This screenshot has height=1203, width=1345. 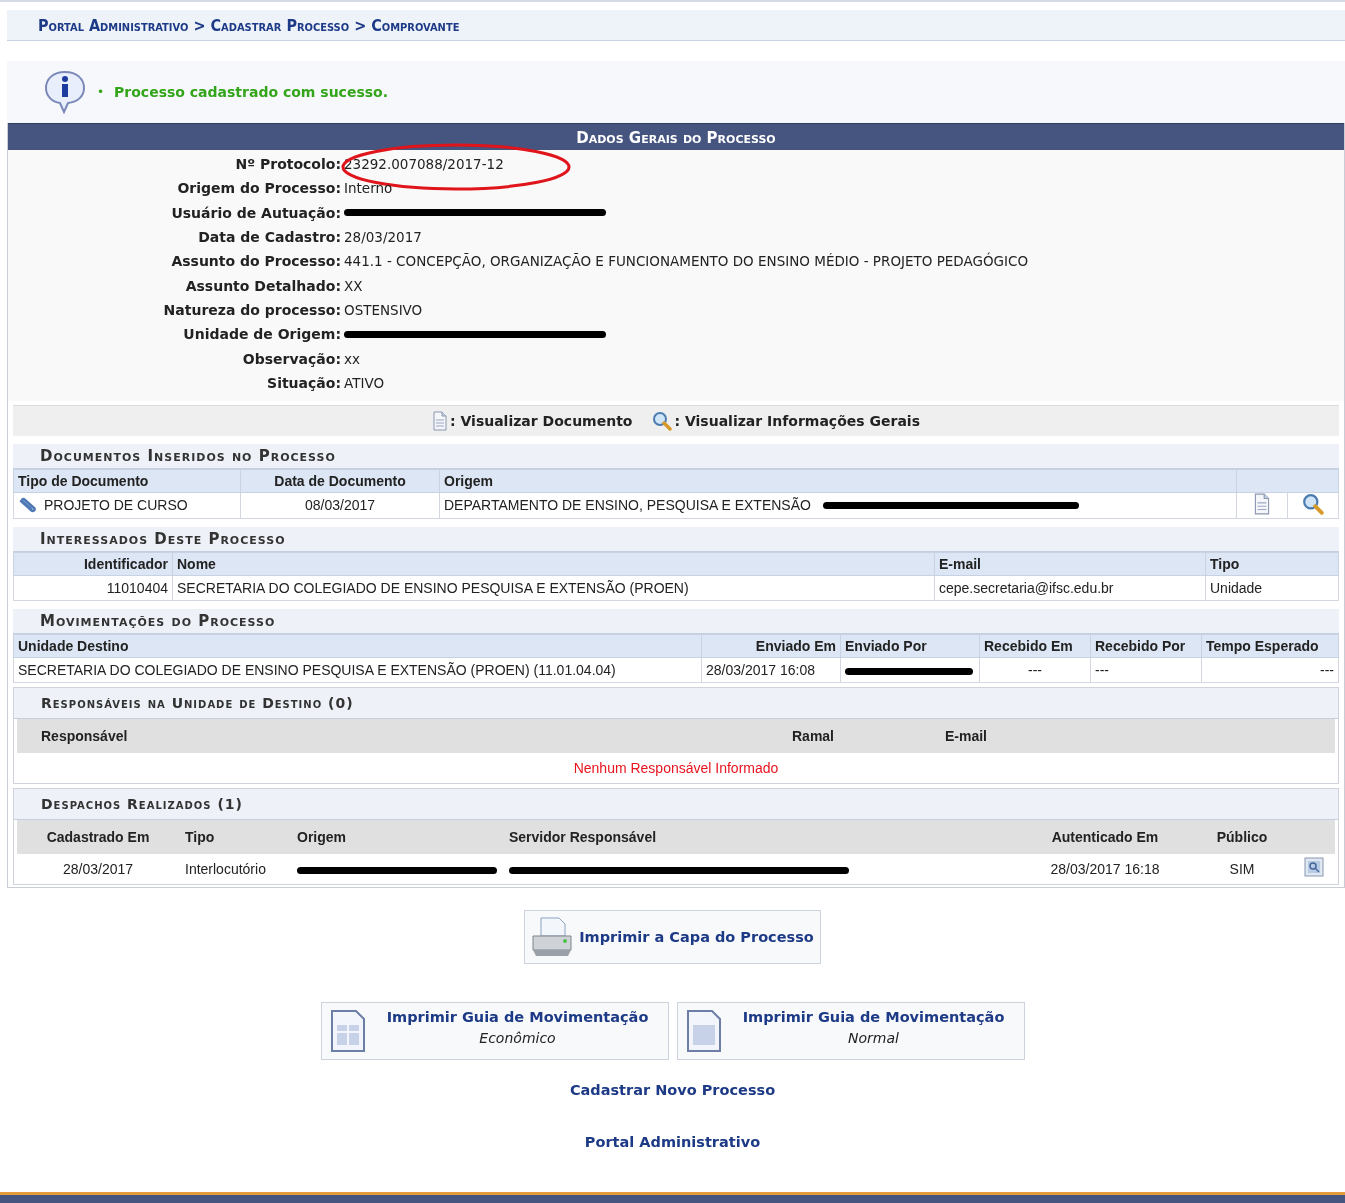 I want to click on legend-label: : Visualizar Informações Gerais, so click(x=797, y=420).